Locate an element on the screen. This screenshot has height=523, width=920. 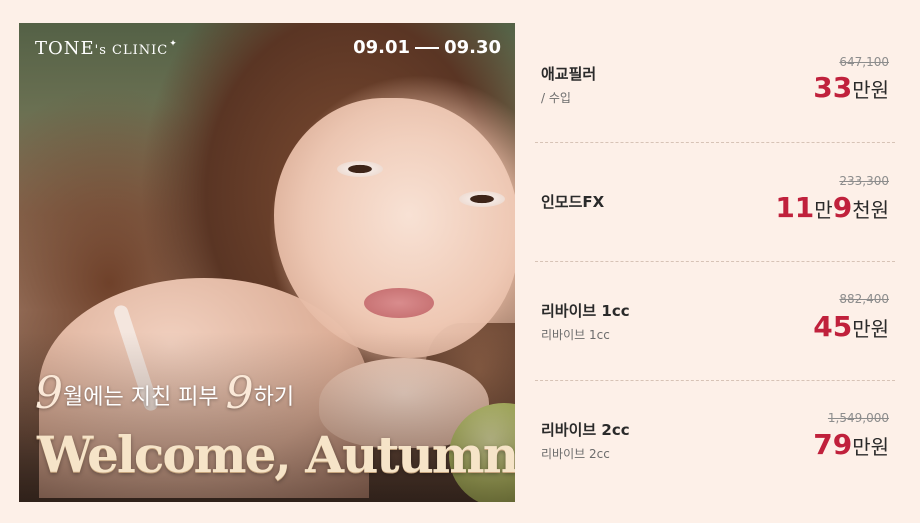
banner-headline: 9월에는 지친 피부 9하기 is located at coordinates (165, 393).